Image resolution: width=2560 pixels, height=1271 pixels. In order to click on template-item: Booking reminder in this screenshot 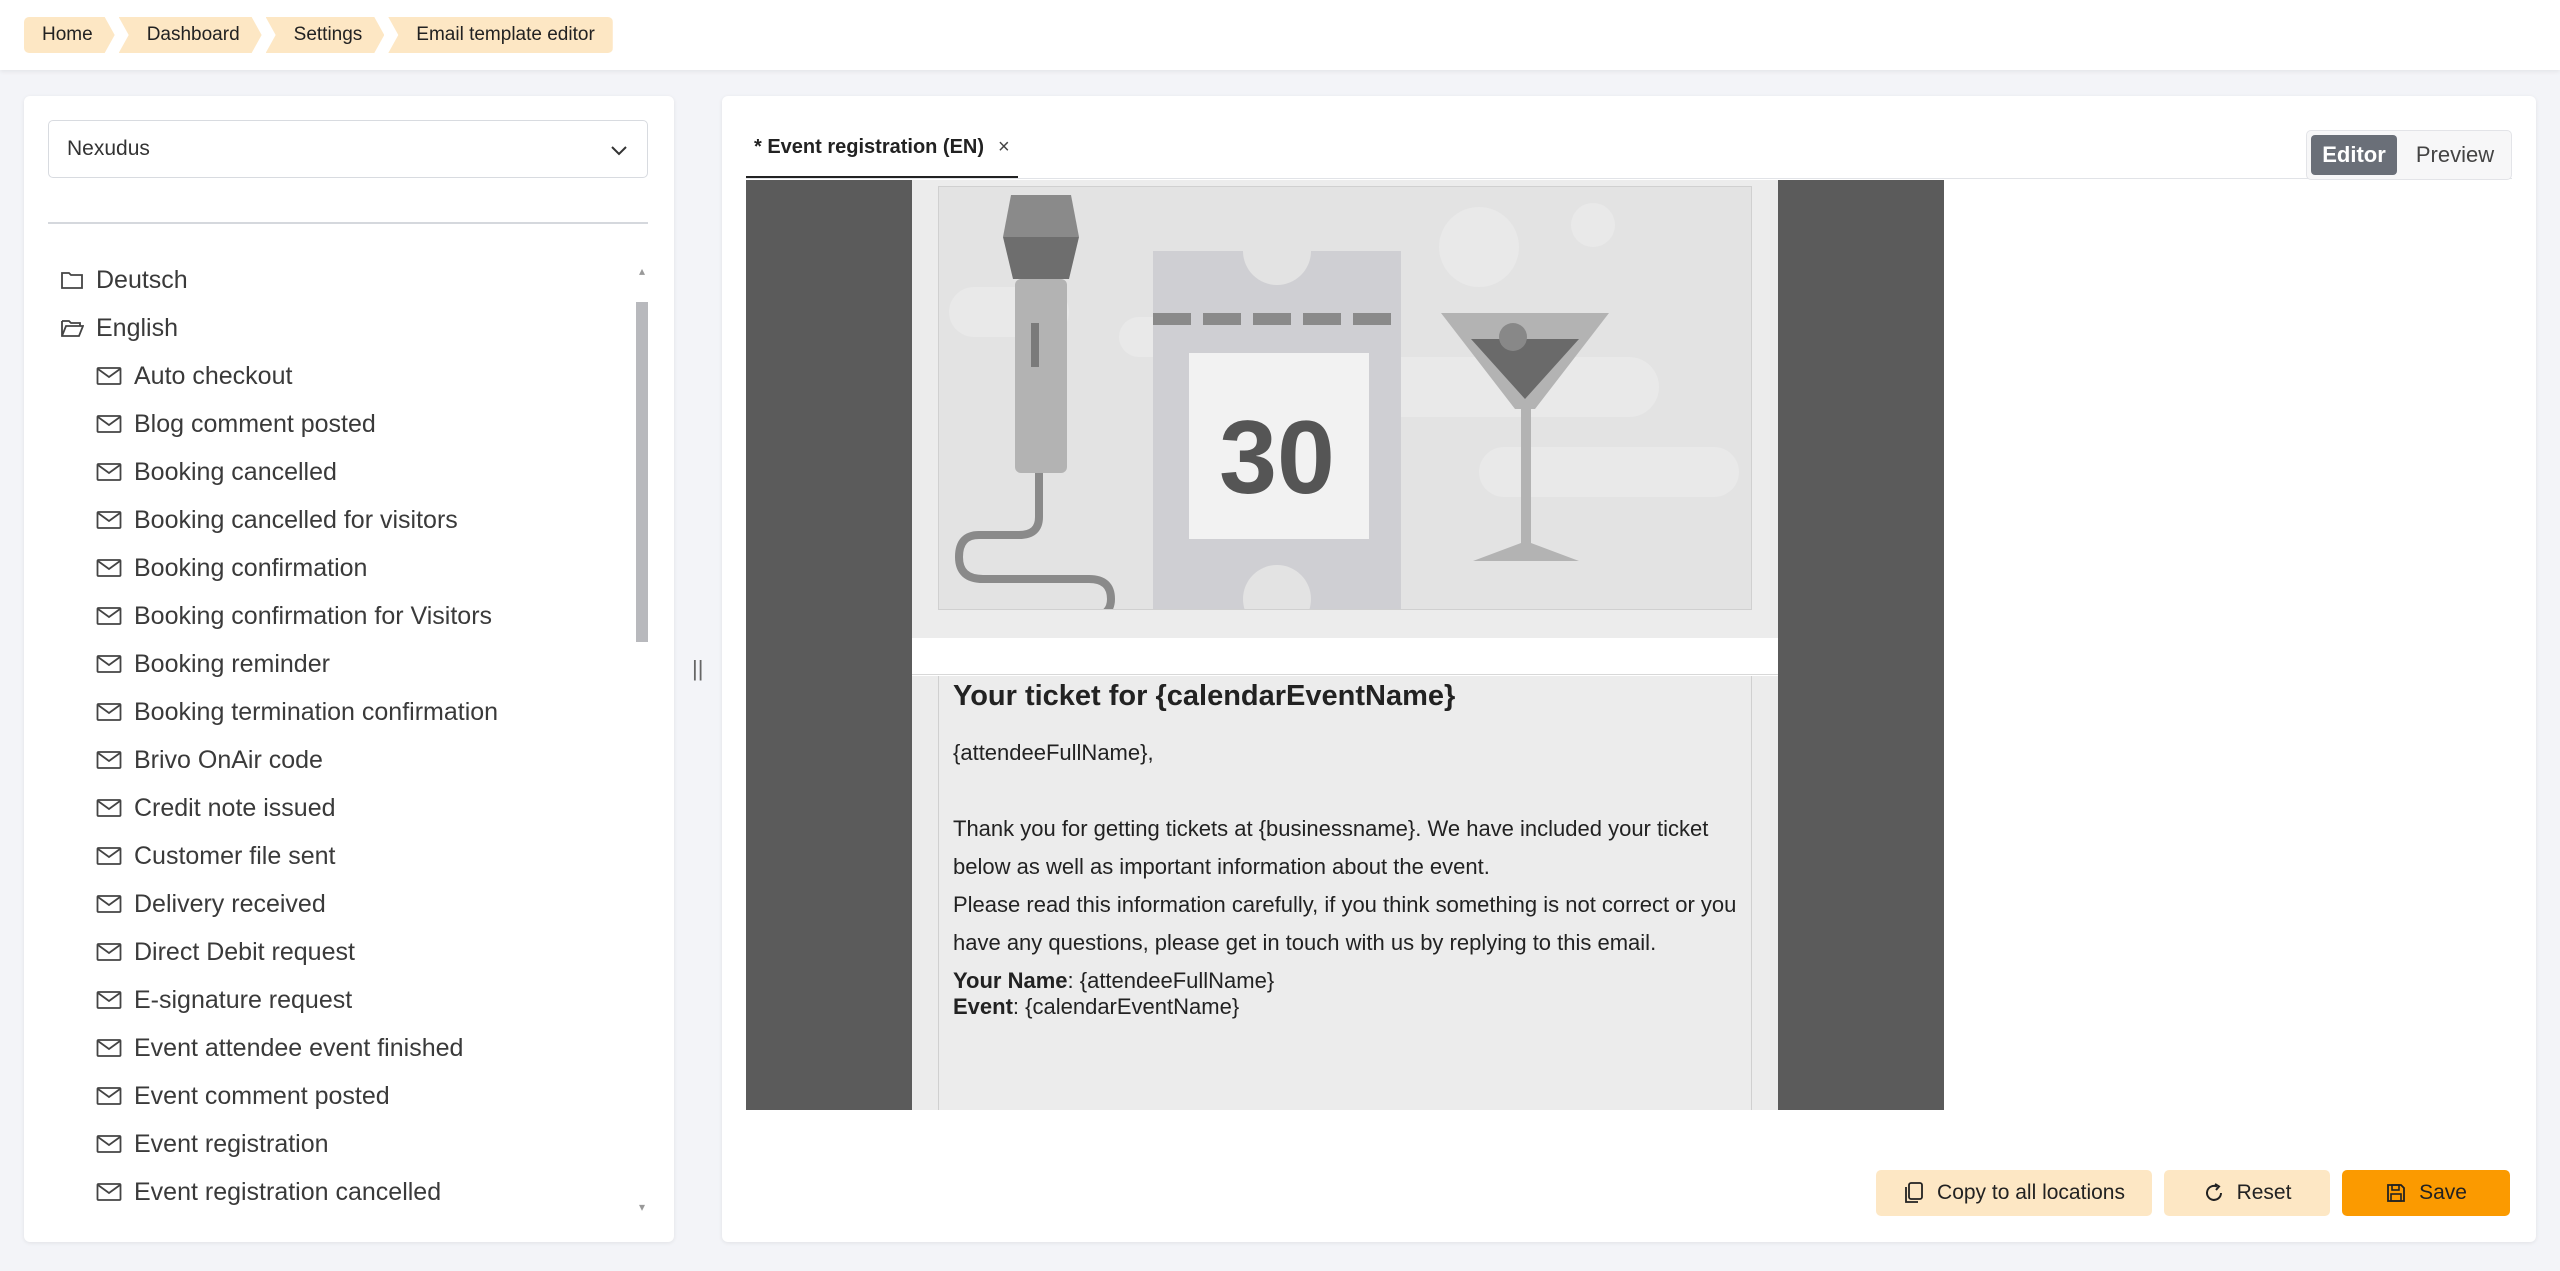, I will do `click(213, 664)`.